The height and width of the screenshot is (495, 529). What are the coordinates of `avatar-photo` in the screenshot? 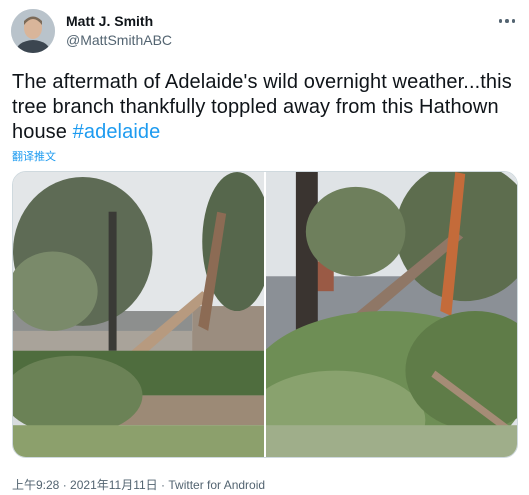 It's located at (33, 31).